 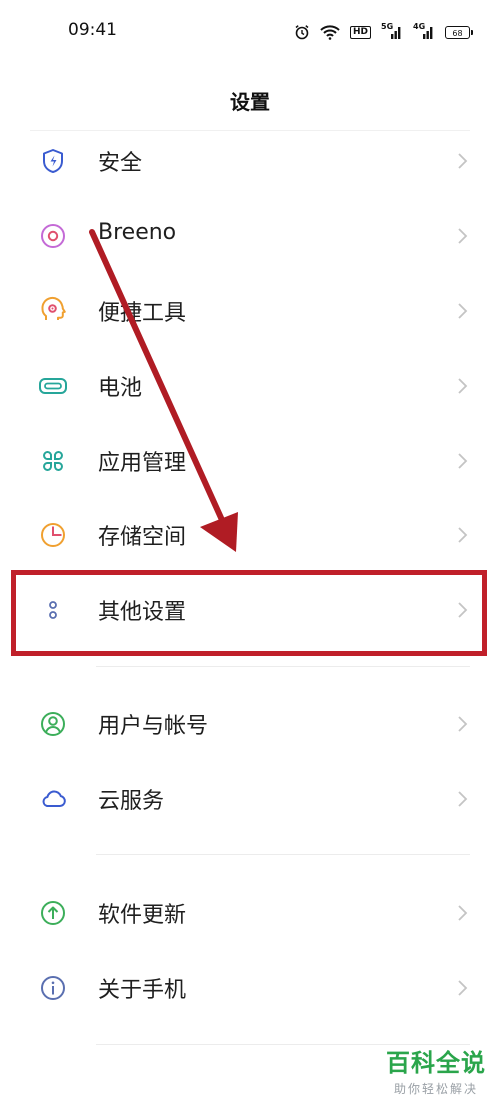 I want to click on settings-item-battery: 电池, so click(x=250, y=386).